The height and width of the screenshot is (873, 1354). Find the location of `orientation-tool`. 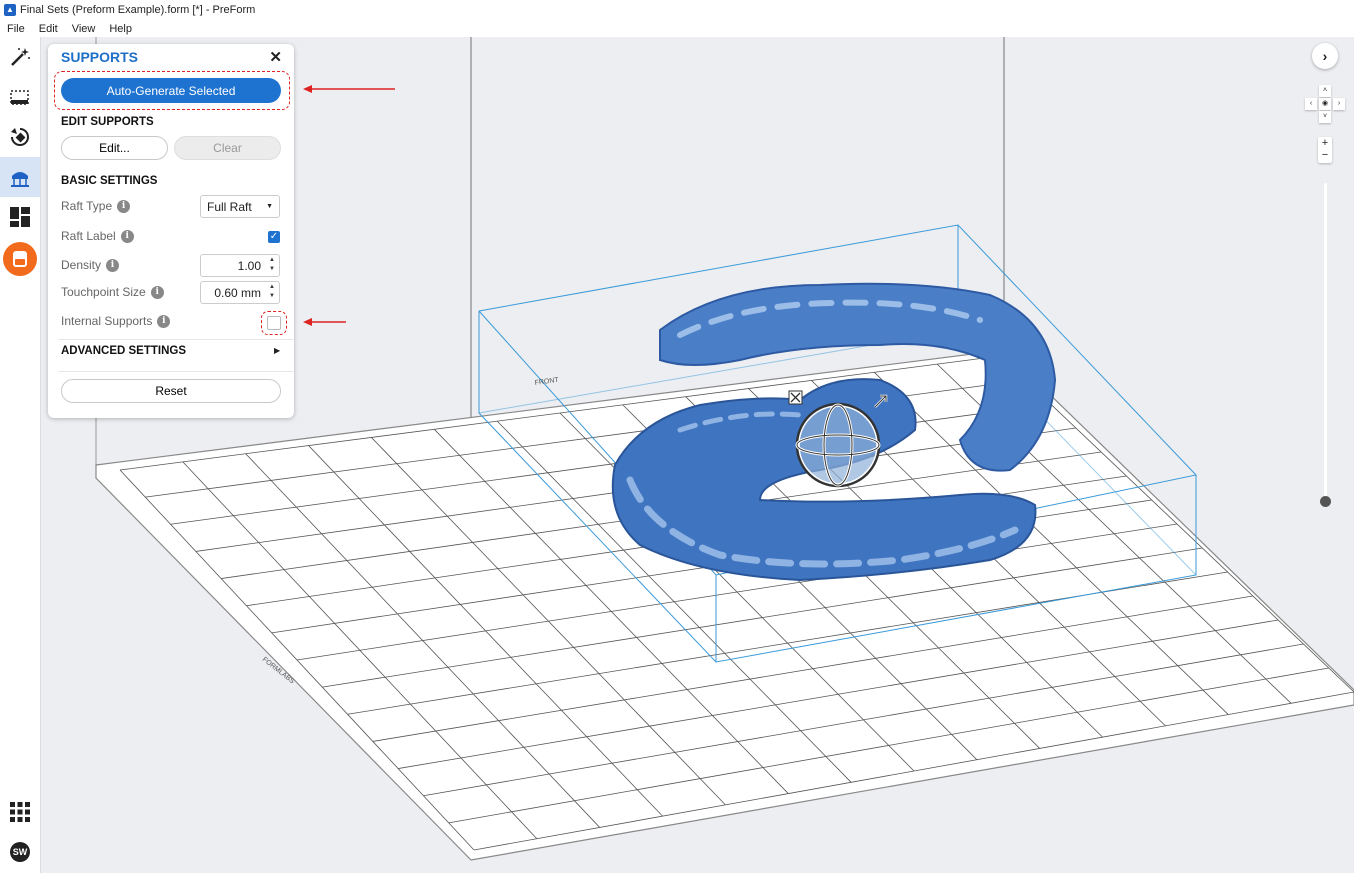

orientation-tool is located at coordinates (20, 137).